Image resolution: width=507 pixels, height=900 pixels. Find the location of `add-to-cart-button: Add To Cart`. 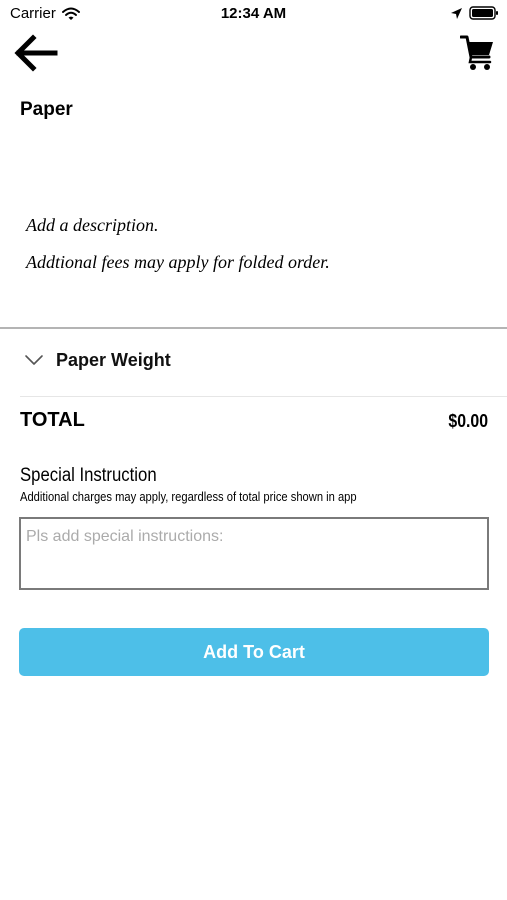

add-to-cart-button: Add To Cart is located at coordinates (254, 652).